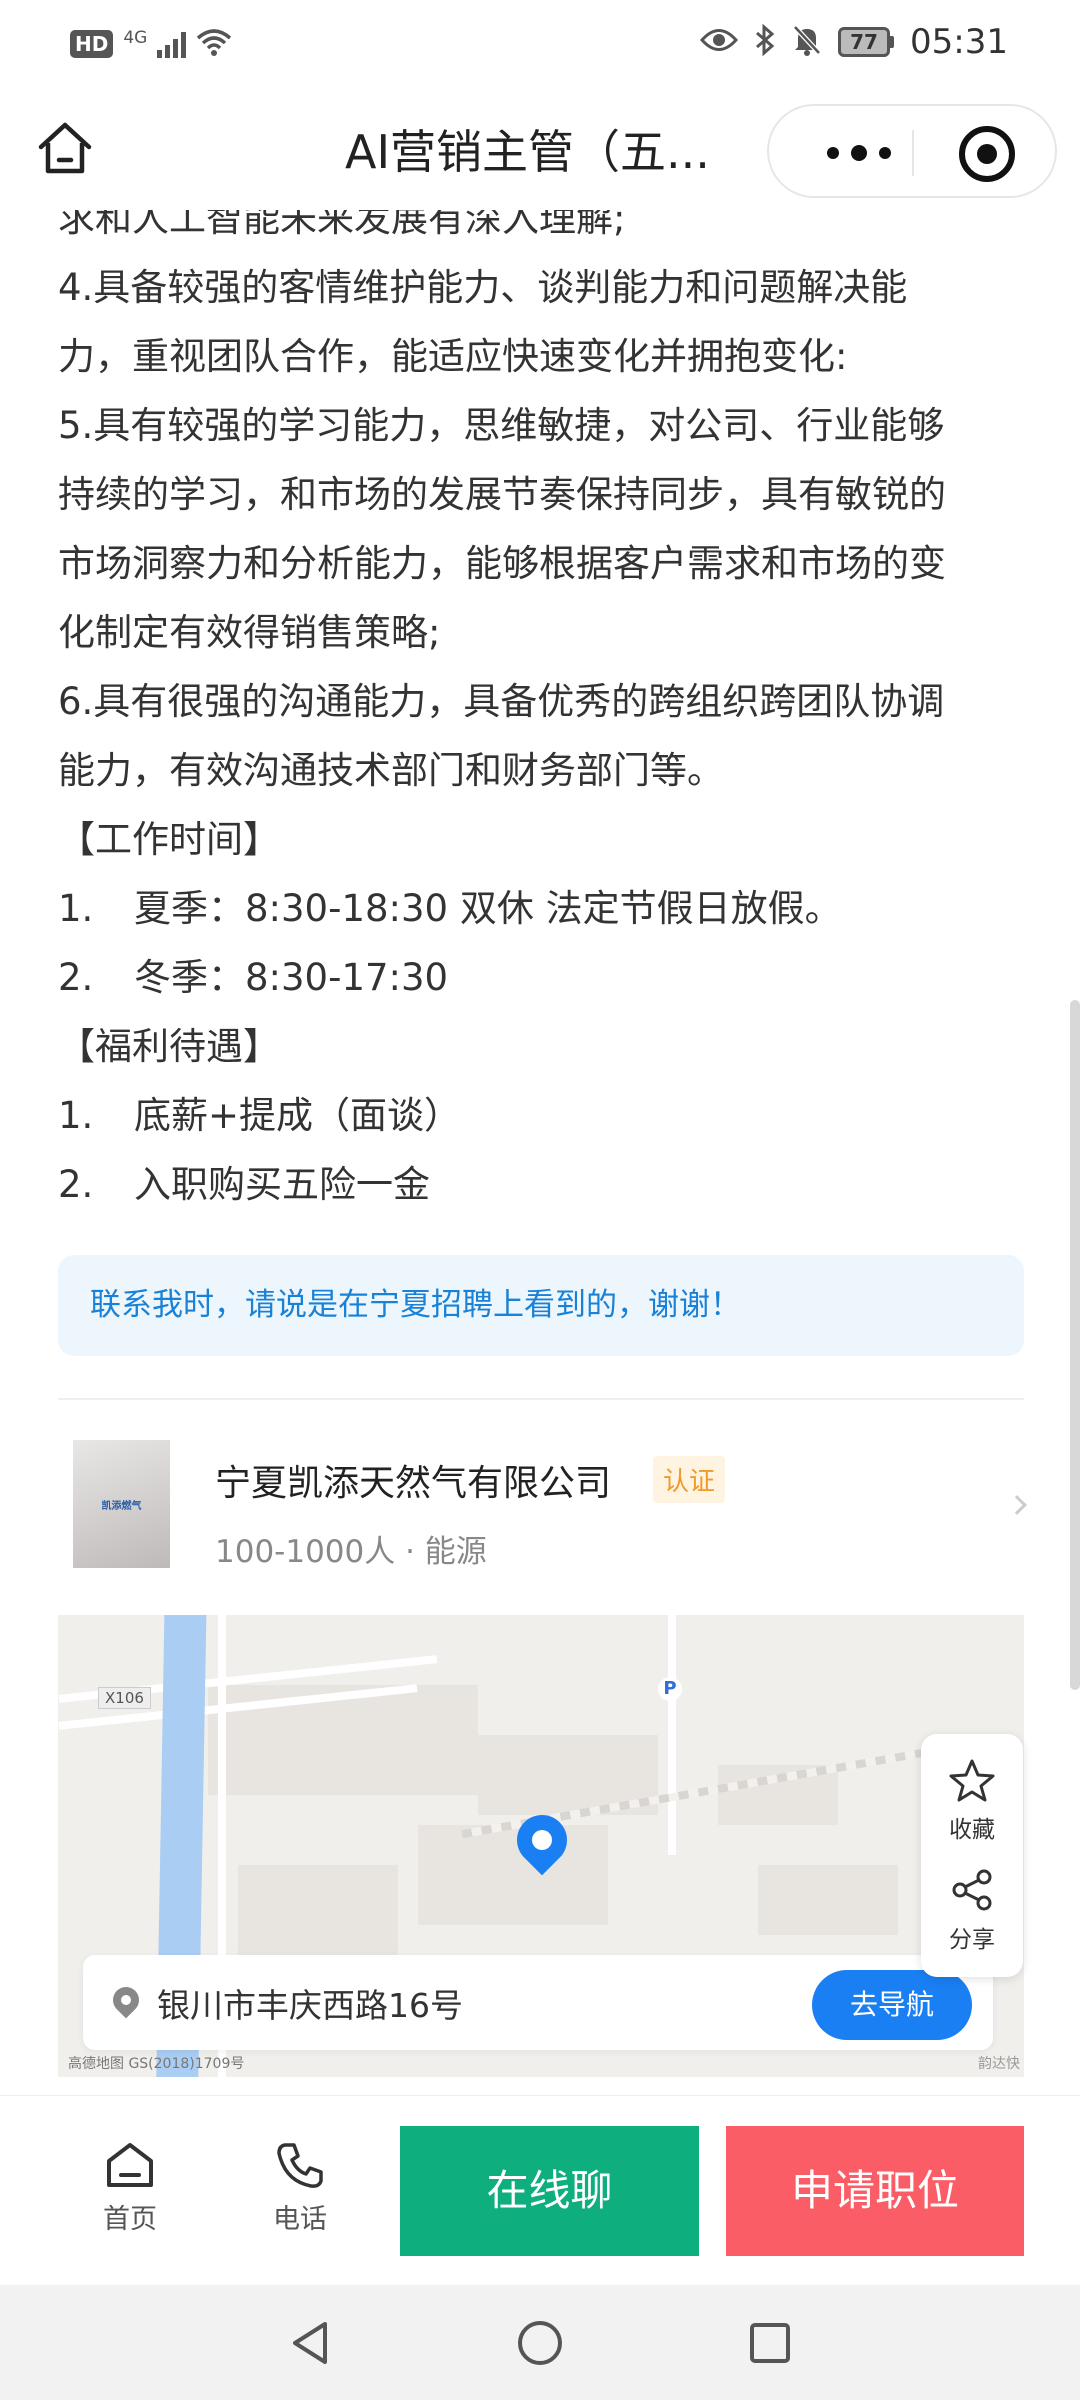  I want to click on capsule-divider, so click(913, 153).